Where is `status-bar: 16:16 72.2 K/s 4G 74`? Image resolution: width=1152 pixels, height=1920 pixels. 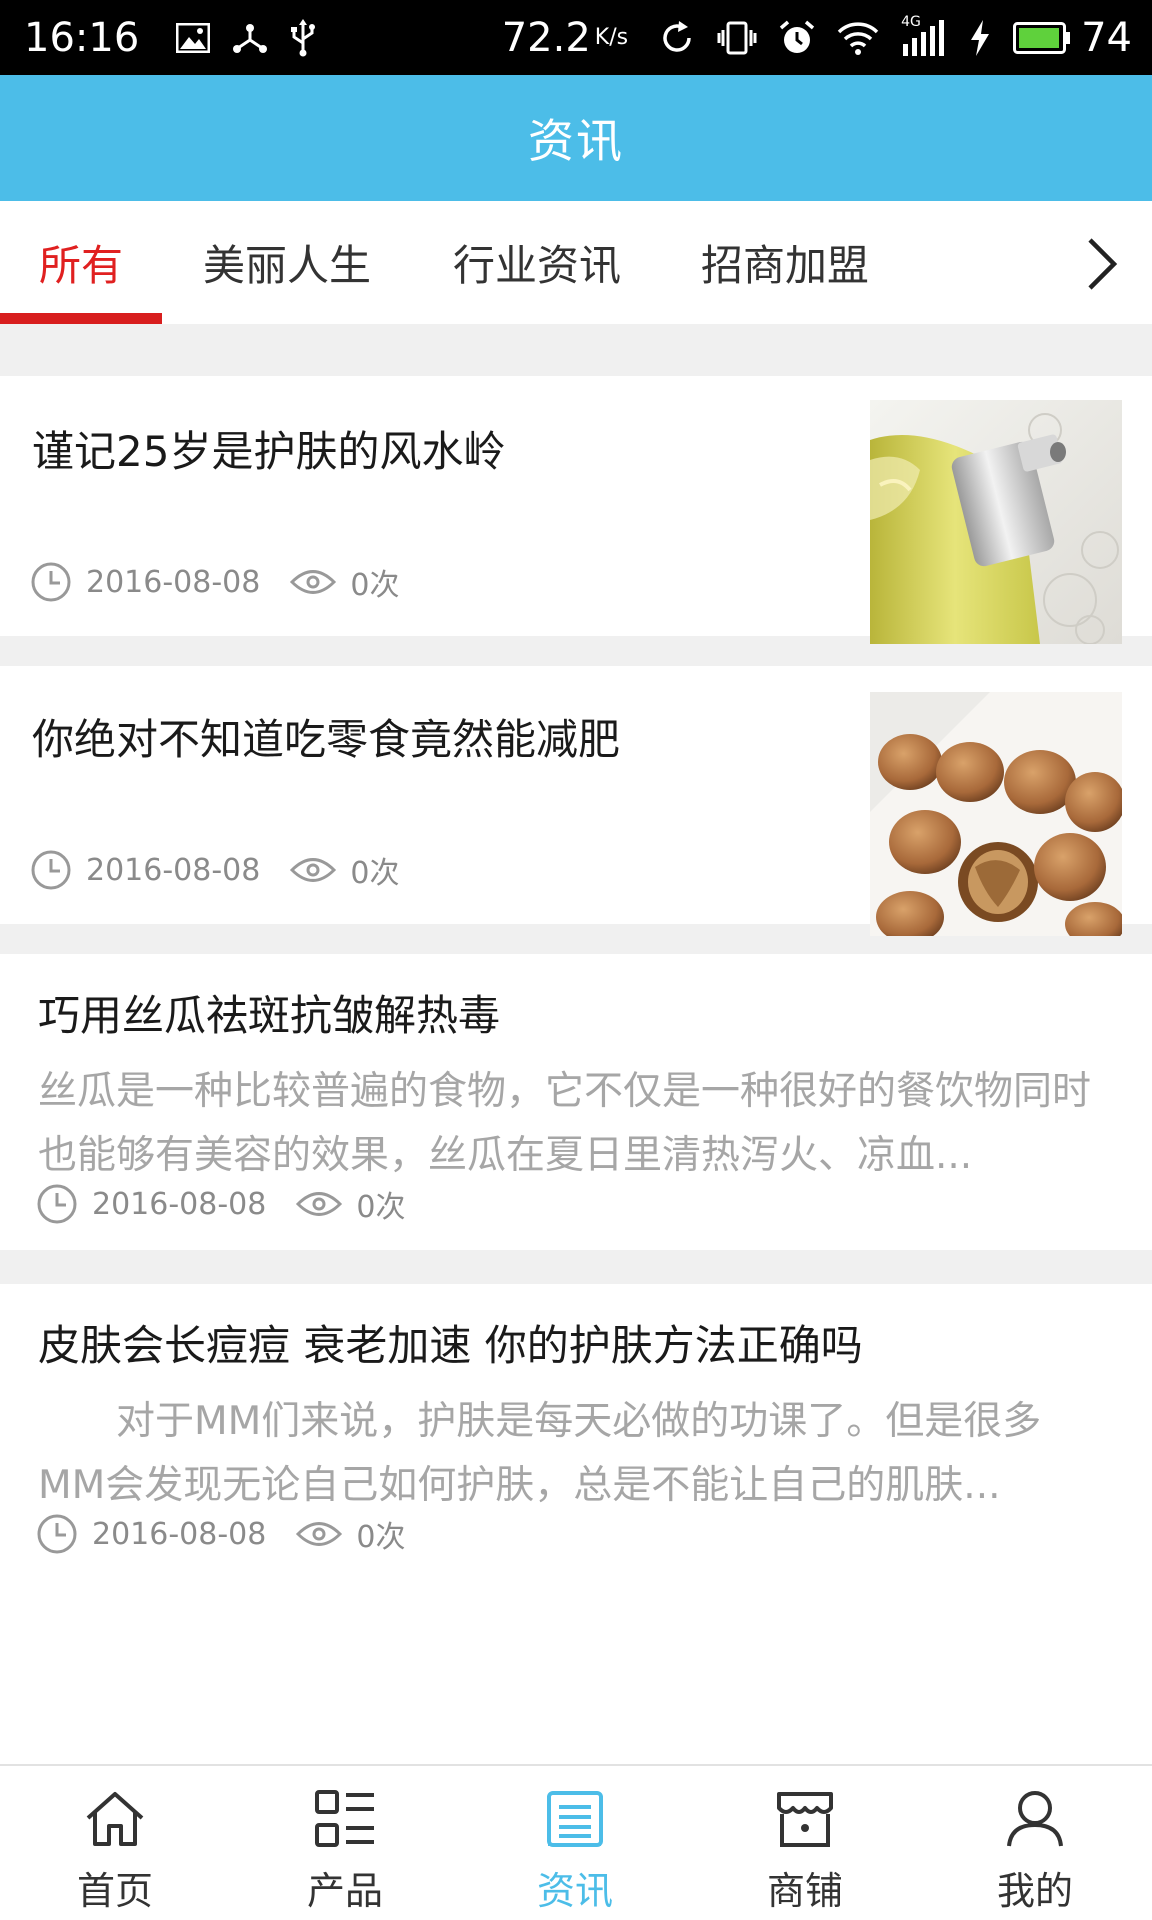 status-bar: 16:16 72.2 K/s 4G 74 is located at coordinates (576, 37).